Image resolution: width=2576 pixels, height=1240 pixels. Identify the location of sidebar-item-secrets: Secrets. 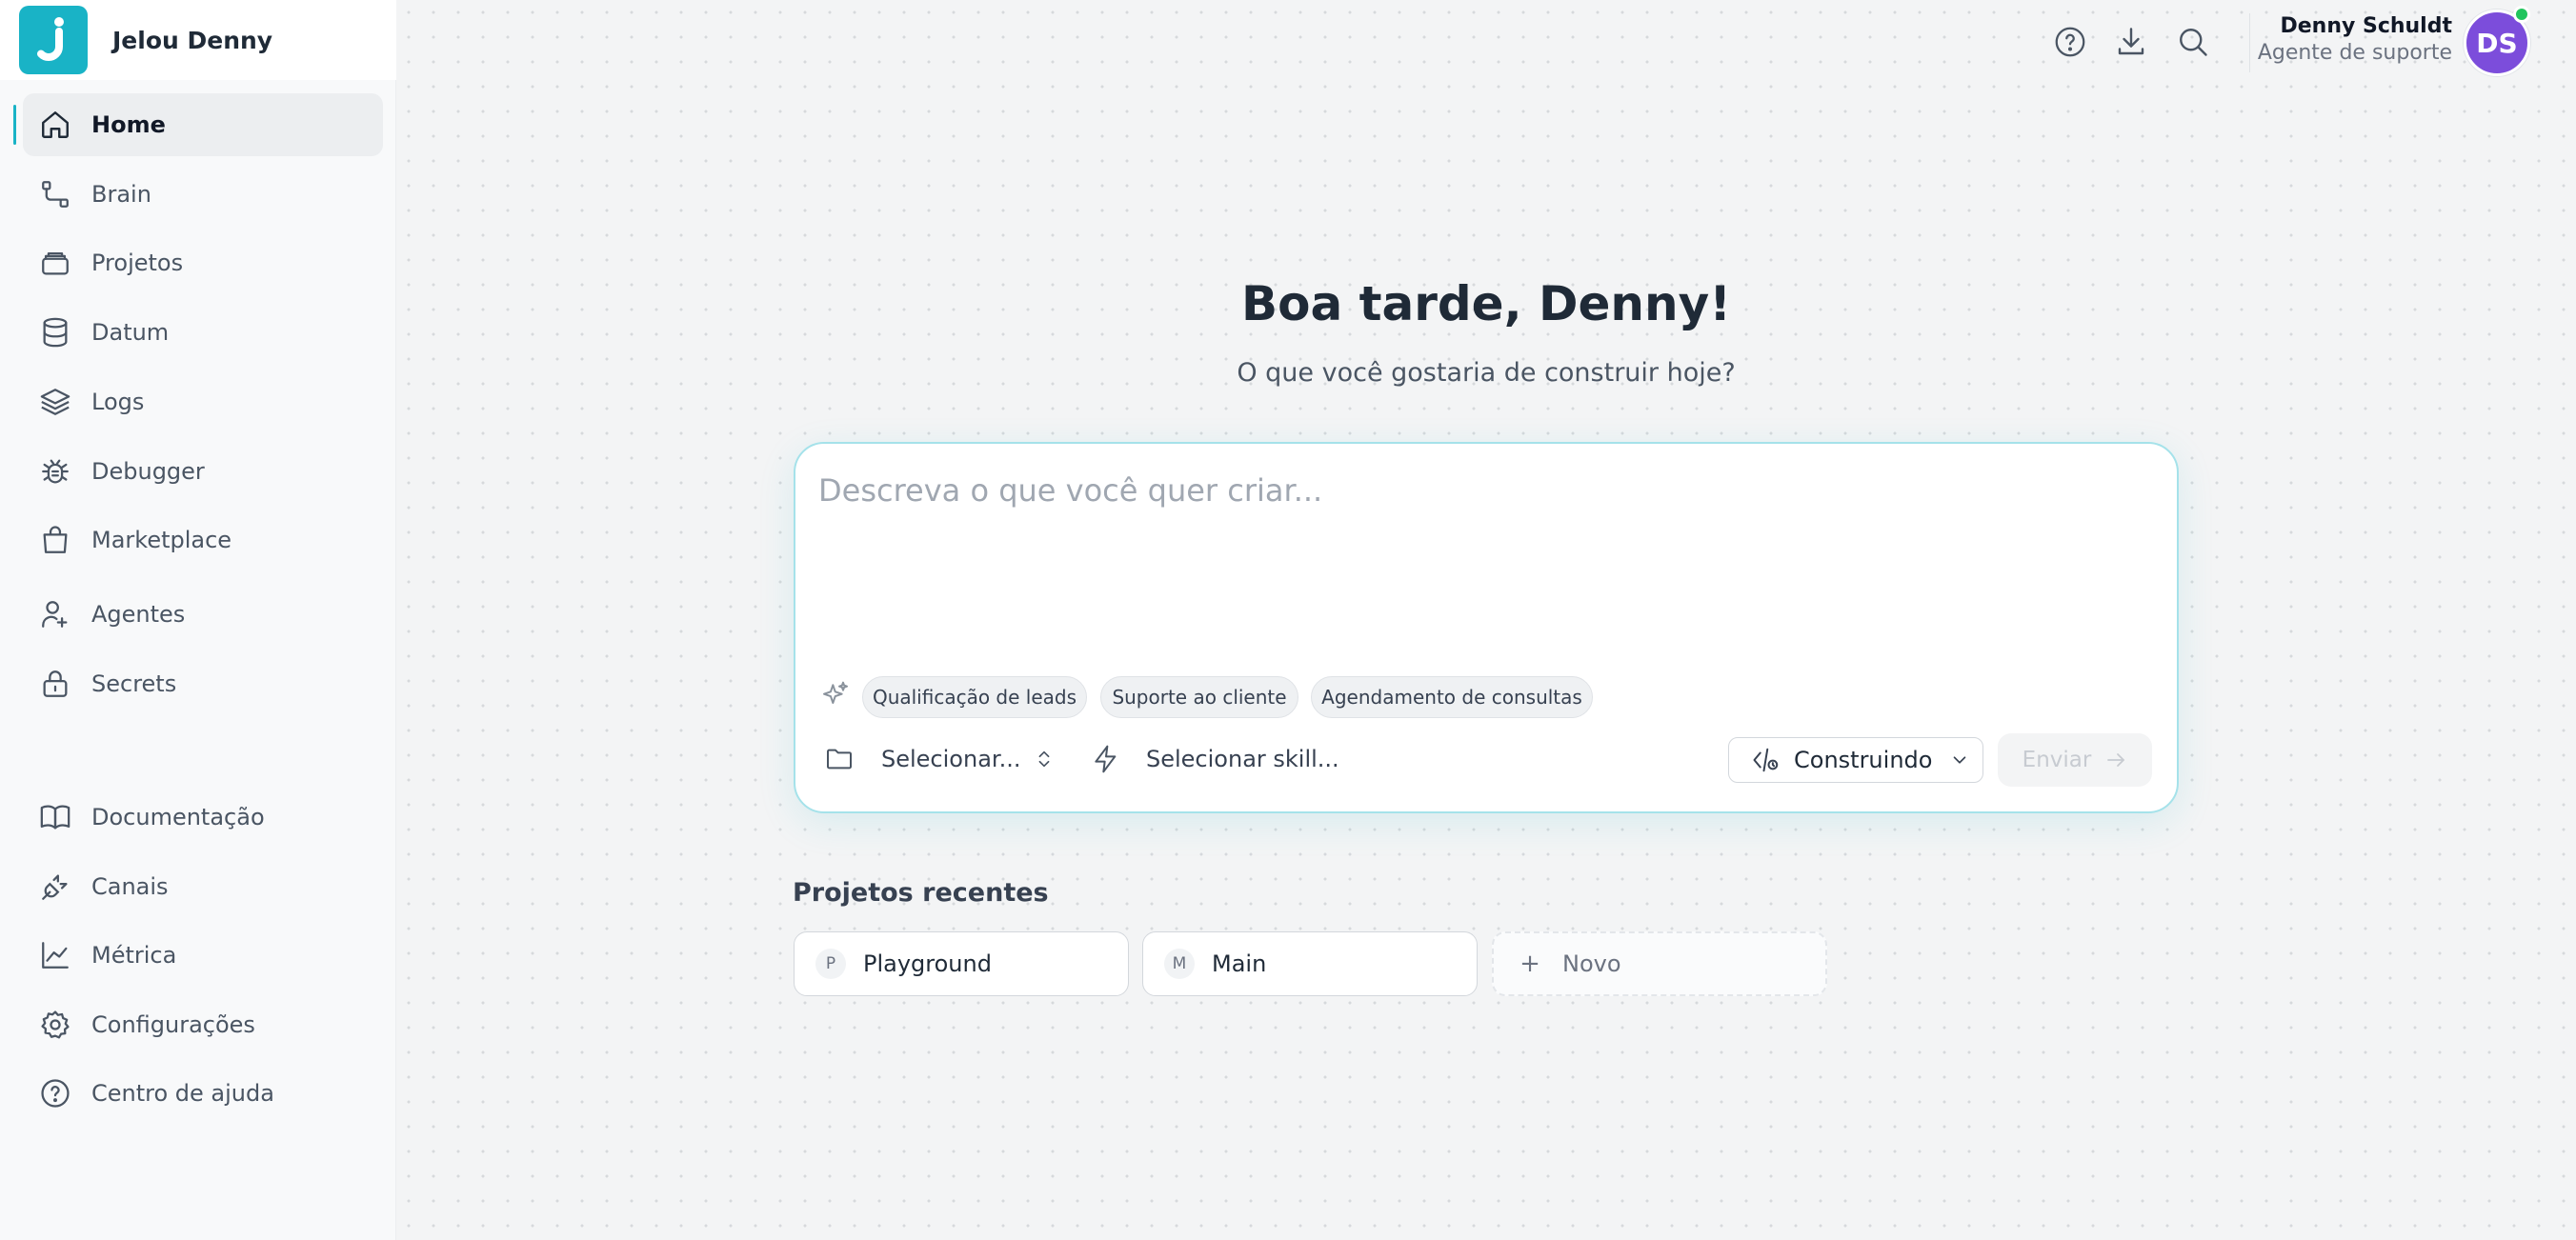
(203, 683).